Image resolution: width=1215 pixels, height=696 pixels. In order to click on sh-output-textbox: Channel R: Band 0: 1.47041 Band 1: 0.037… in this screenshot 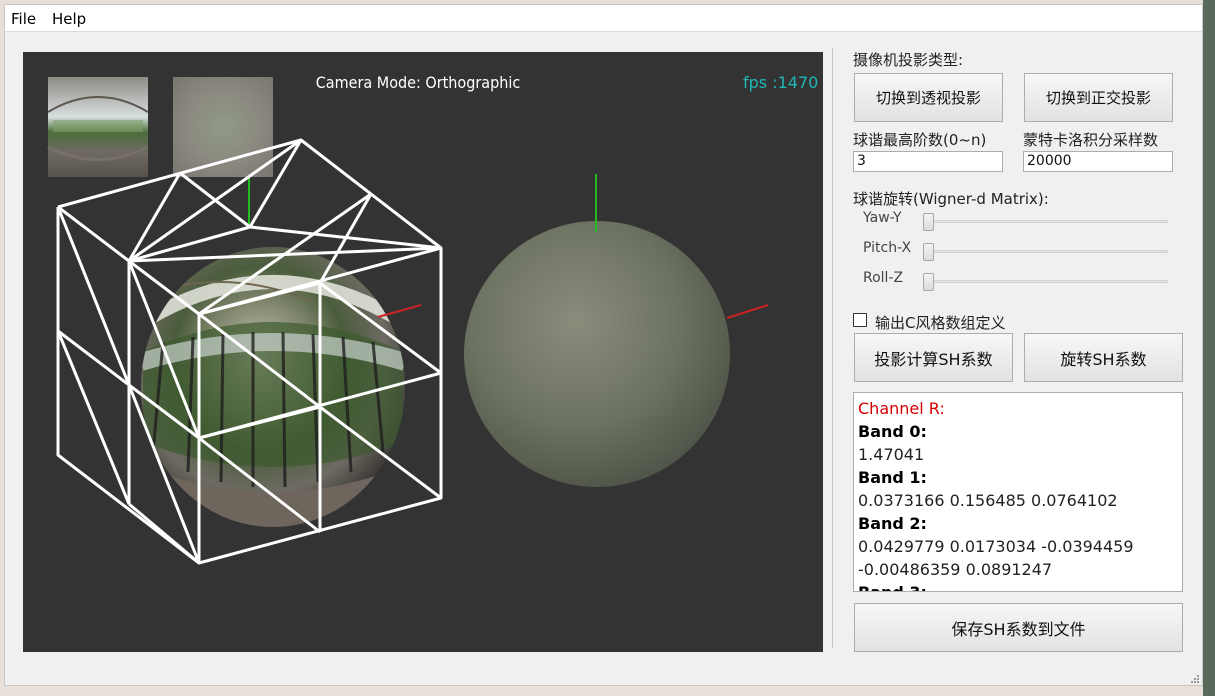, I will do `click(1018, 492)`.